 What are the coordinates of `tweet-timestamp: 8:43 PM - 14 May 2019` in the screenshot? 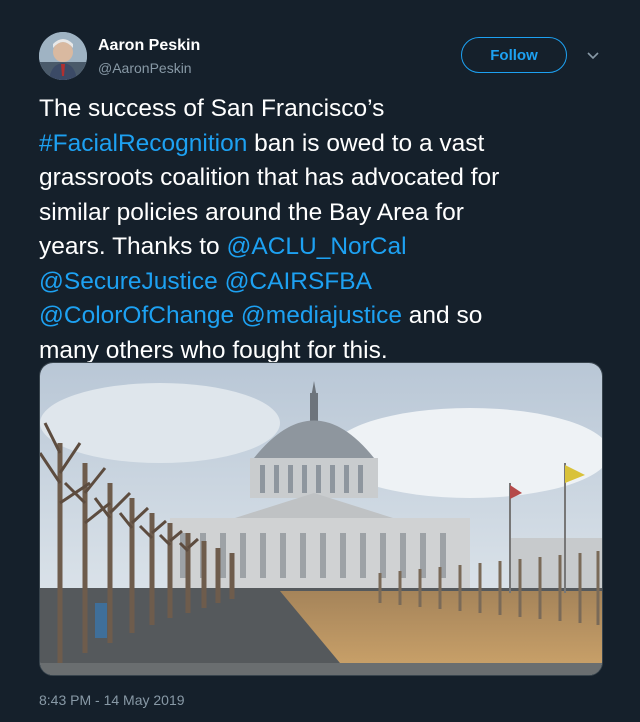 It's located at (112, 700).